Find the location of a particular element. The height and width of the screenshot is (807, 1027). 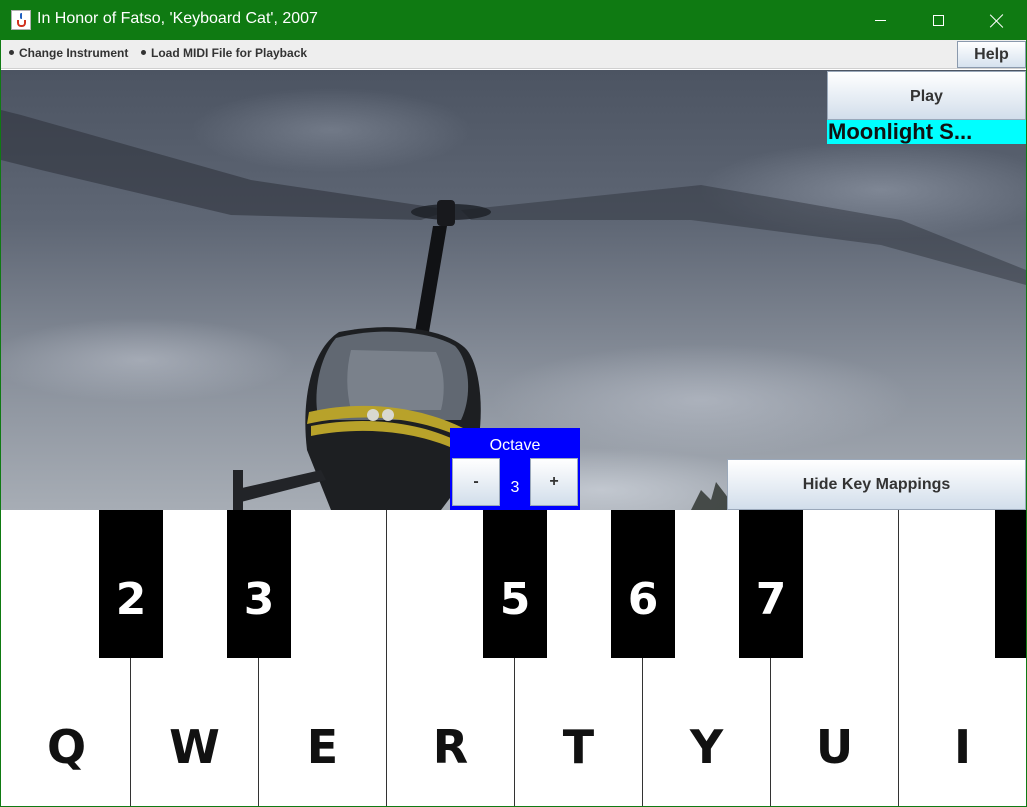

maximize-icon is located at coordinates (938, 20).